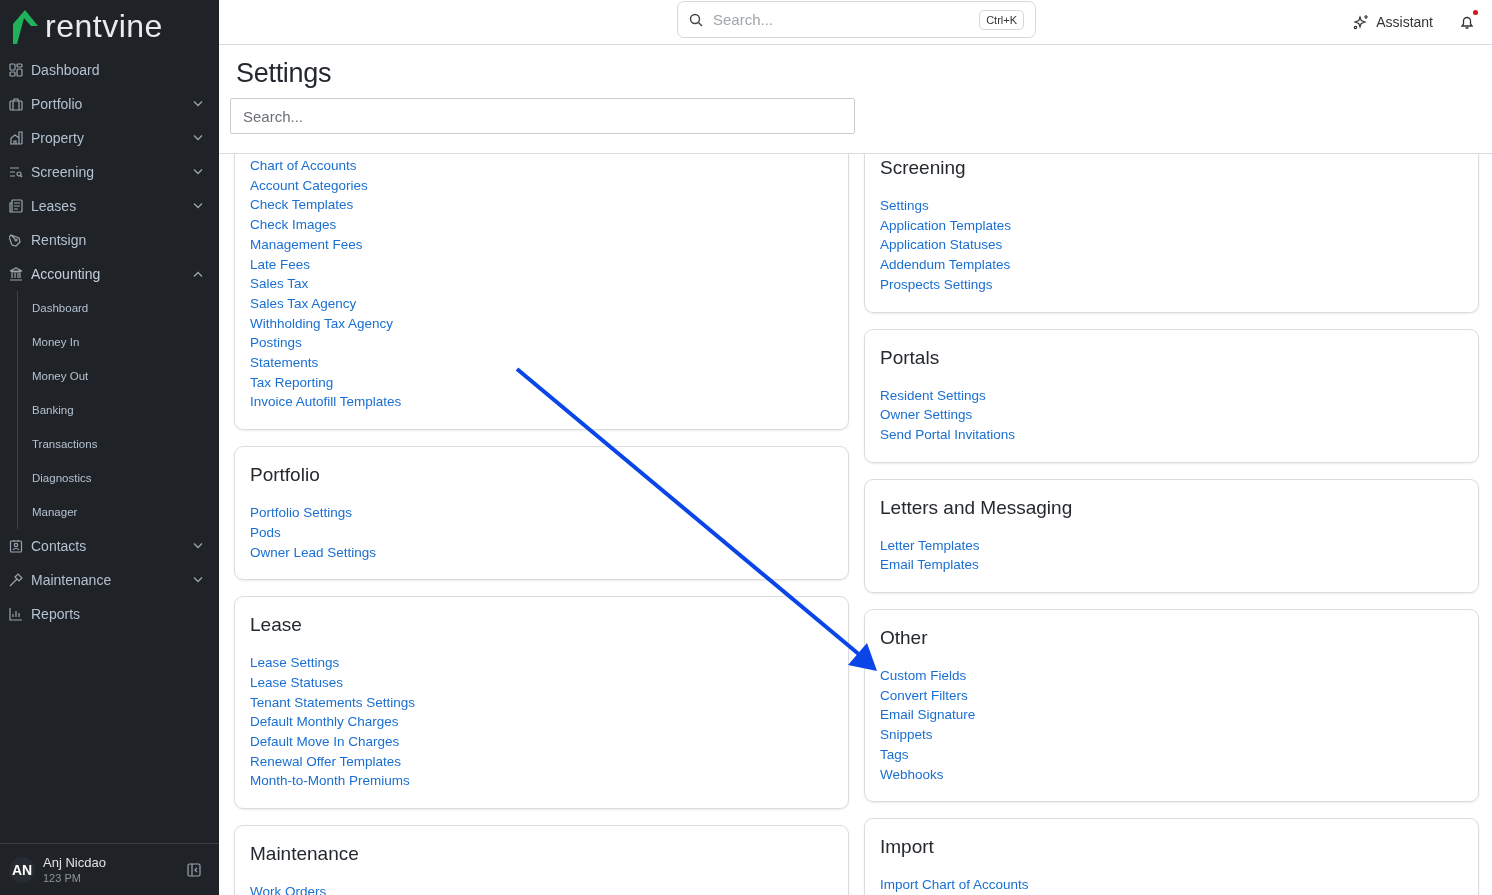  Describe the element at coordinates (104, 26) in the screenshot. I see `brand-name: rentvine` at that location.